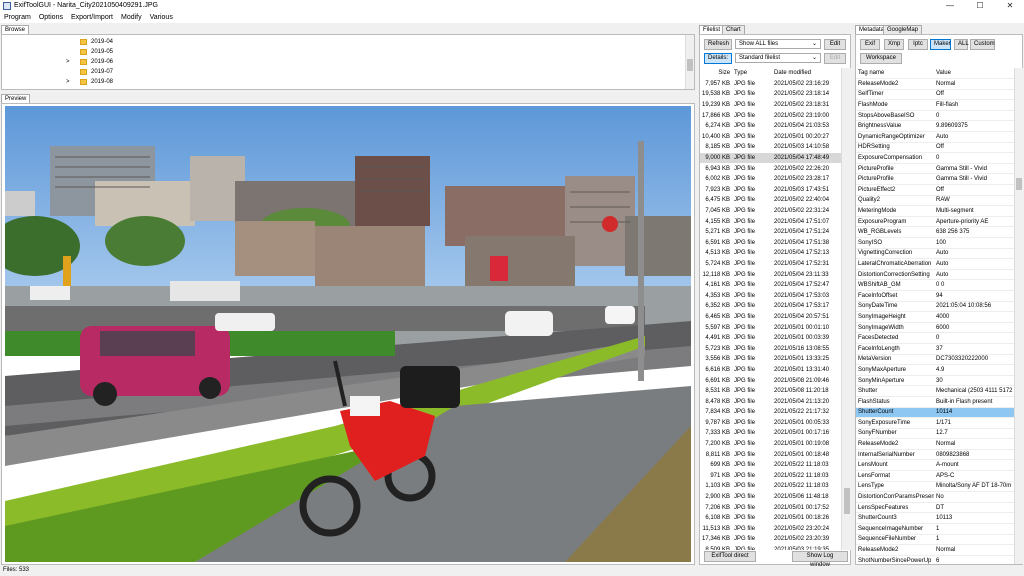  Describe the element at coordinates (935, 190) in the screenshot. I see `metadata-row: PictureEffect2 Off` at that location.